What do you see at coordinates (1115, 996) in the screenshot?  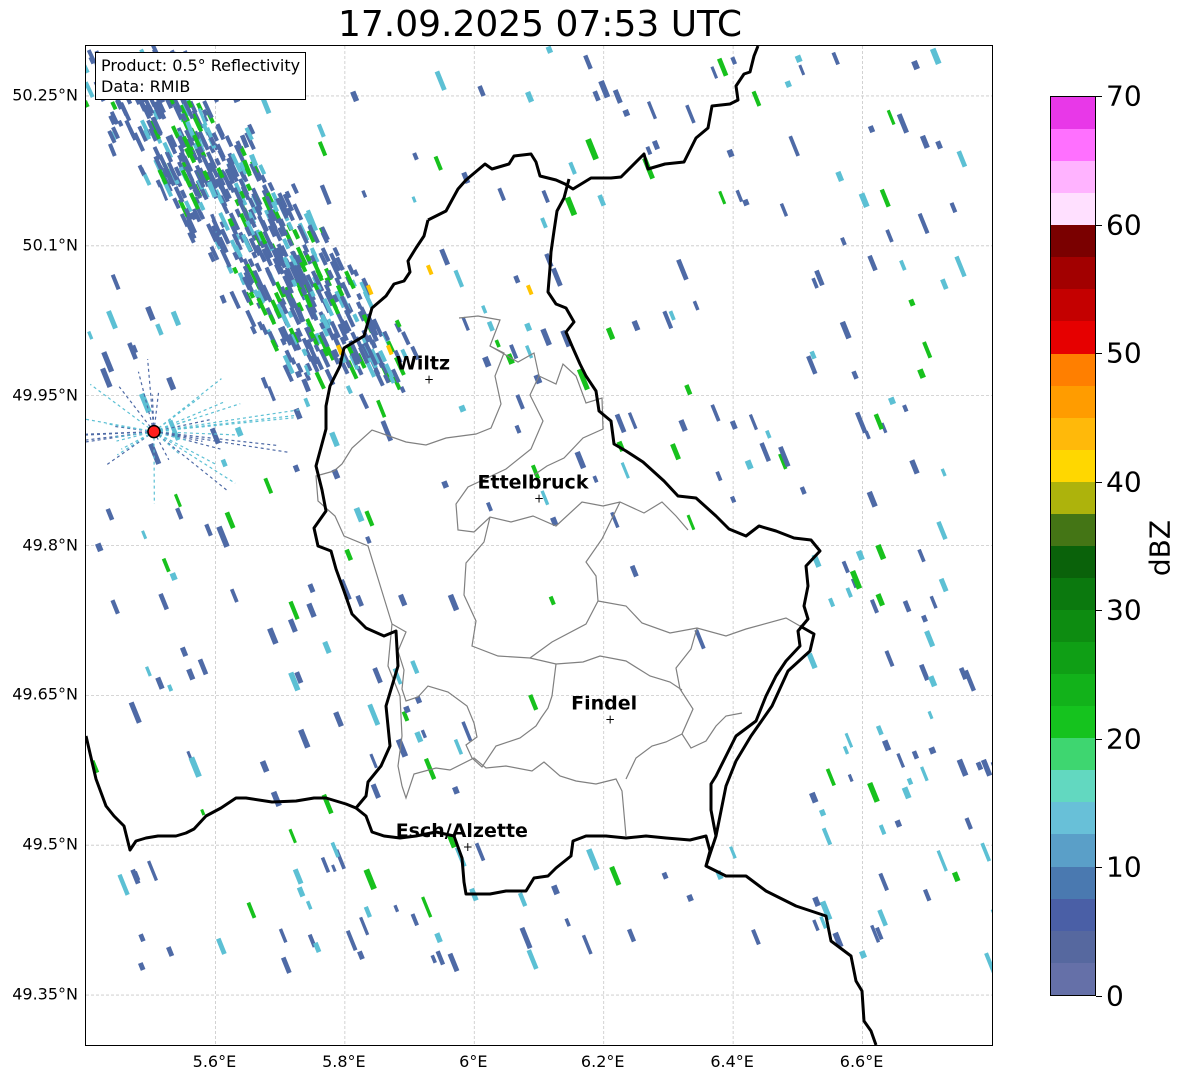 I see `colorbar-tick-label: 0` at bounding box center [1115, 996].